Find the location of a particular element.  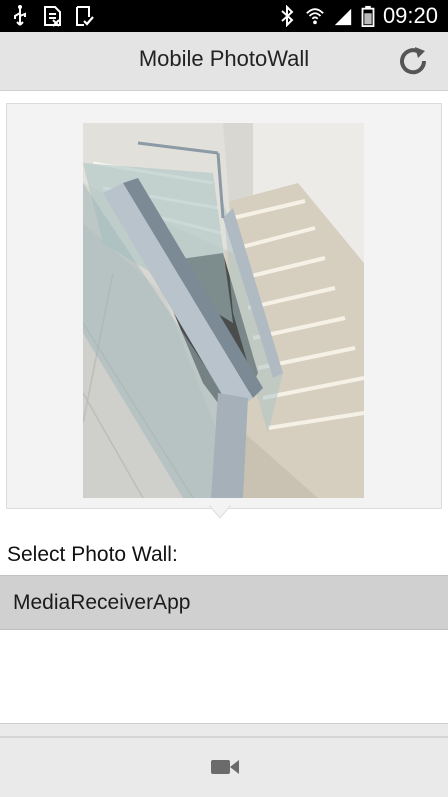

list-item-label: MediaReceiverApp is located at coordinates (102, 602).